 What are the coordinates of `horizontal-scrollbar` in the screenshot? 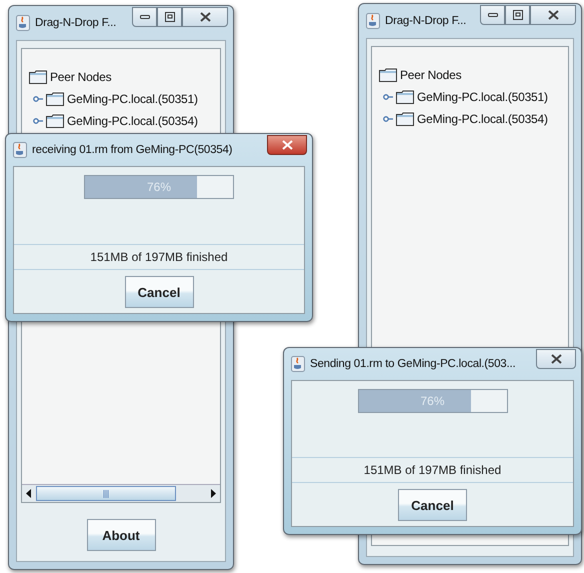 It's located at (121, 493).